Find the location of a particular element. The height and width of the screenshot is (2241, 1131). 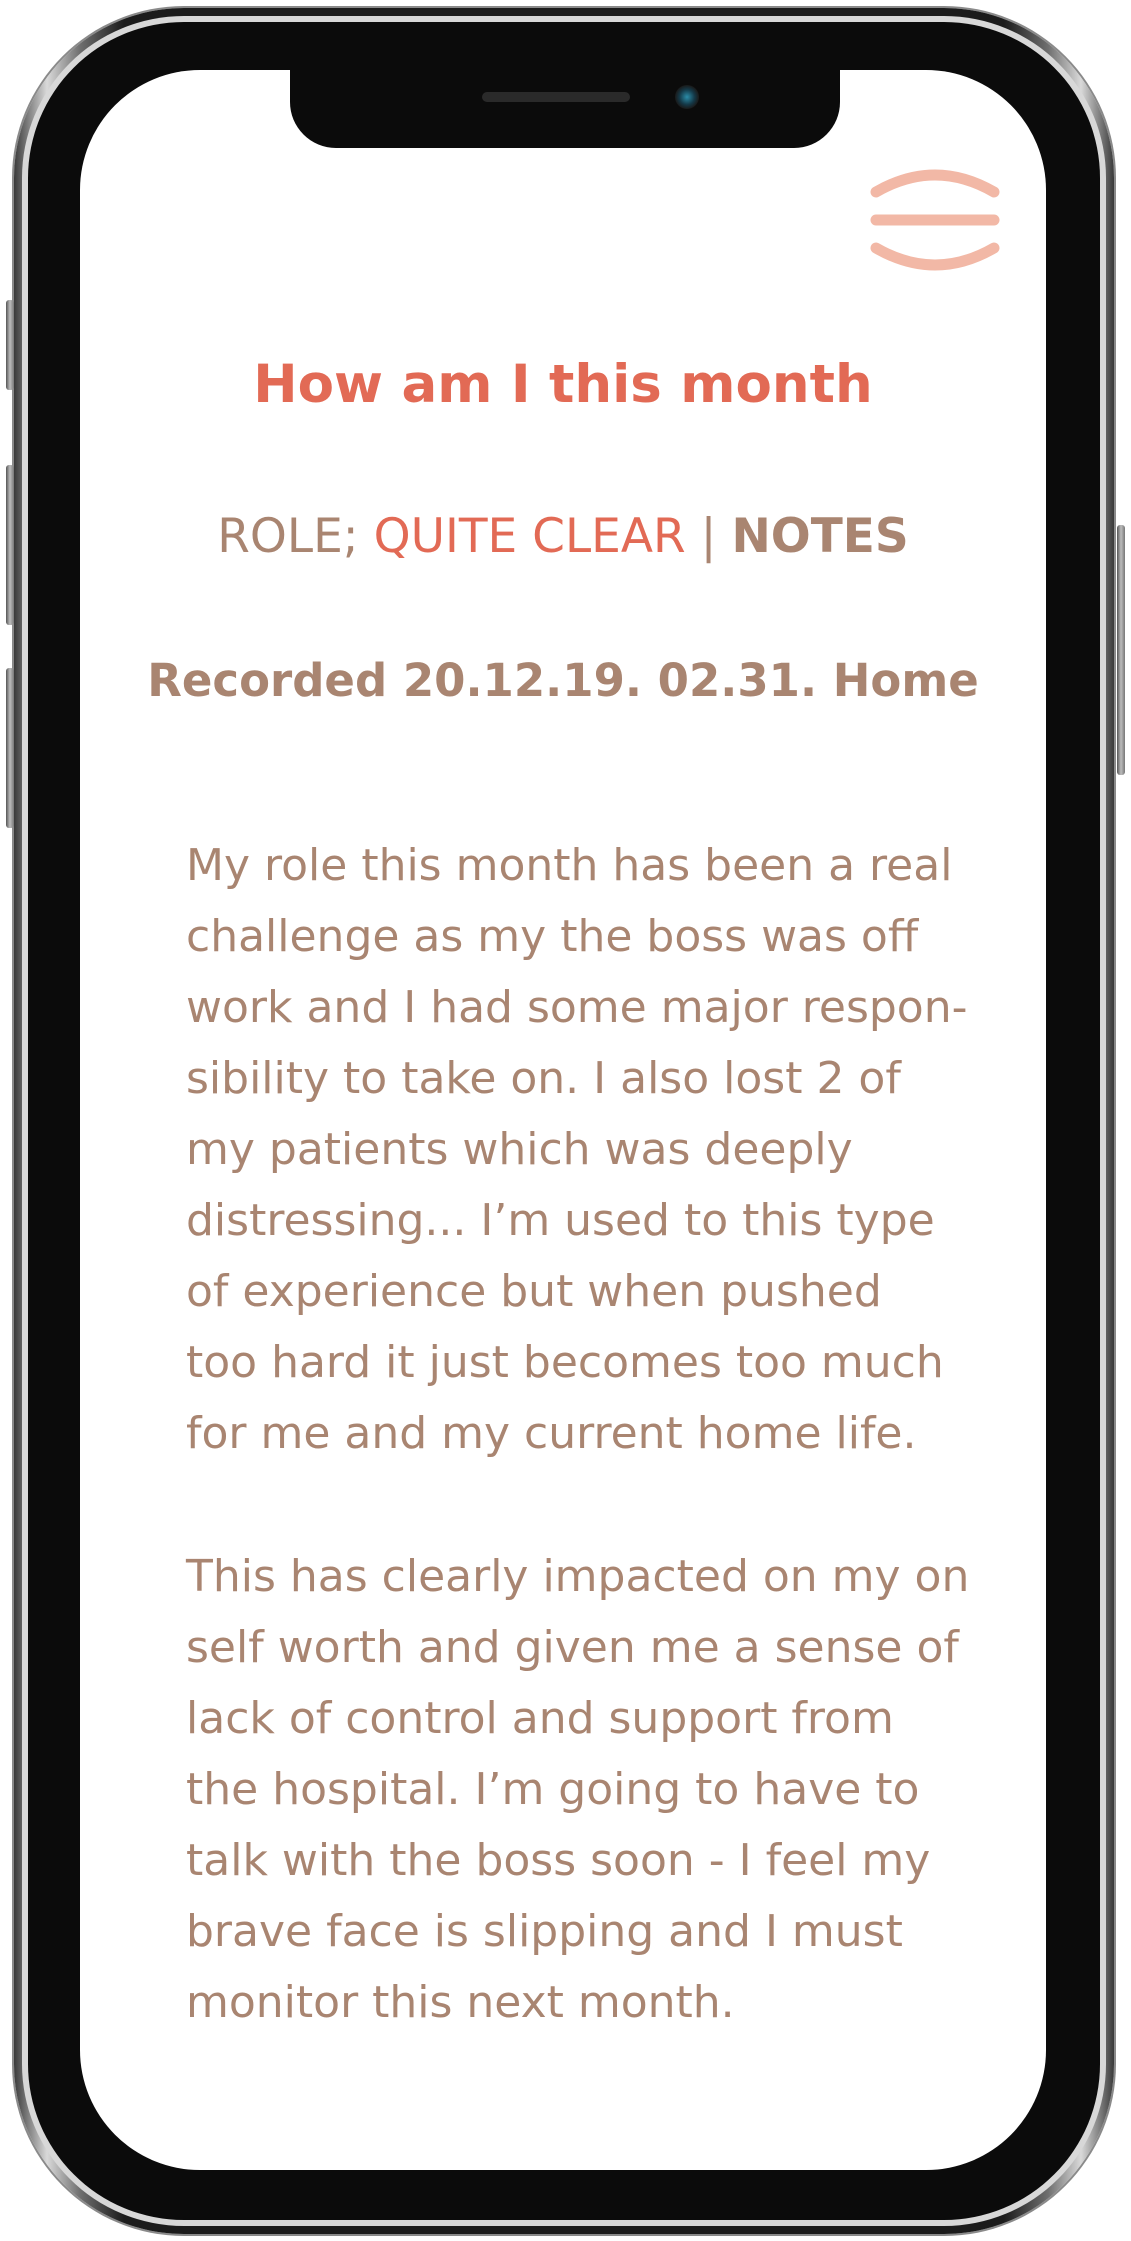

note-line: sibility to take on. I also lost 2 of is located at coordinates (543, 1078).